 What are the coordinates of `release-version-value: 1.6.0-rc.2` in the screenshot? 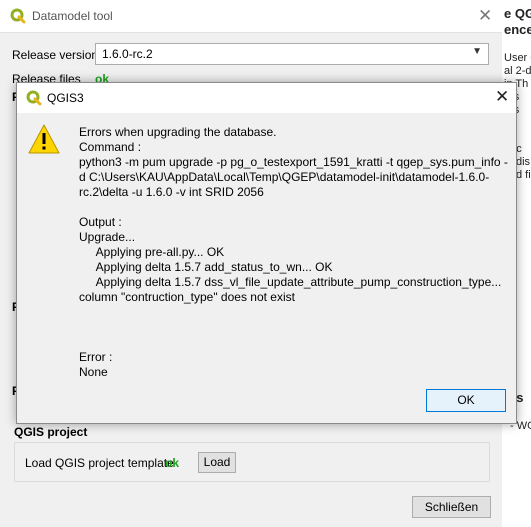 It's located at (127, 54).